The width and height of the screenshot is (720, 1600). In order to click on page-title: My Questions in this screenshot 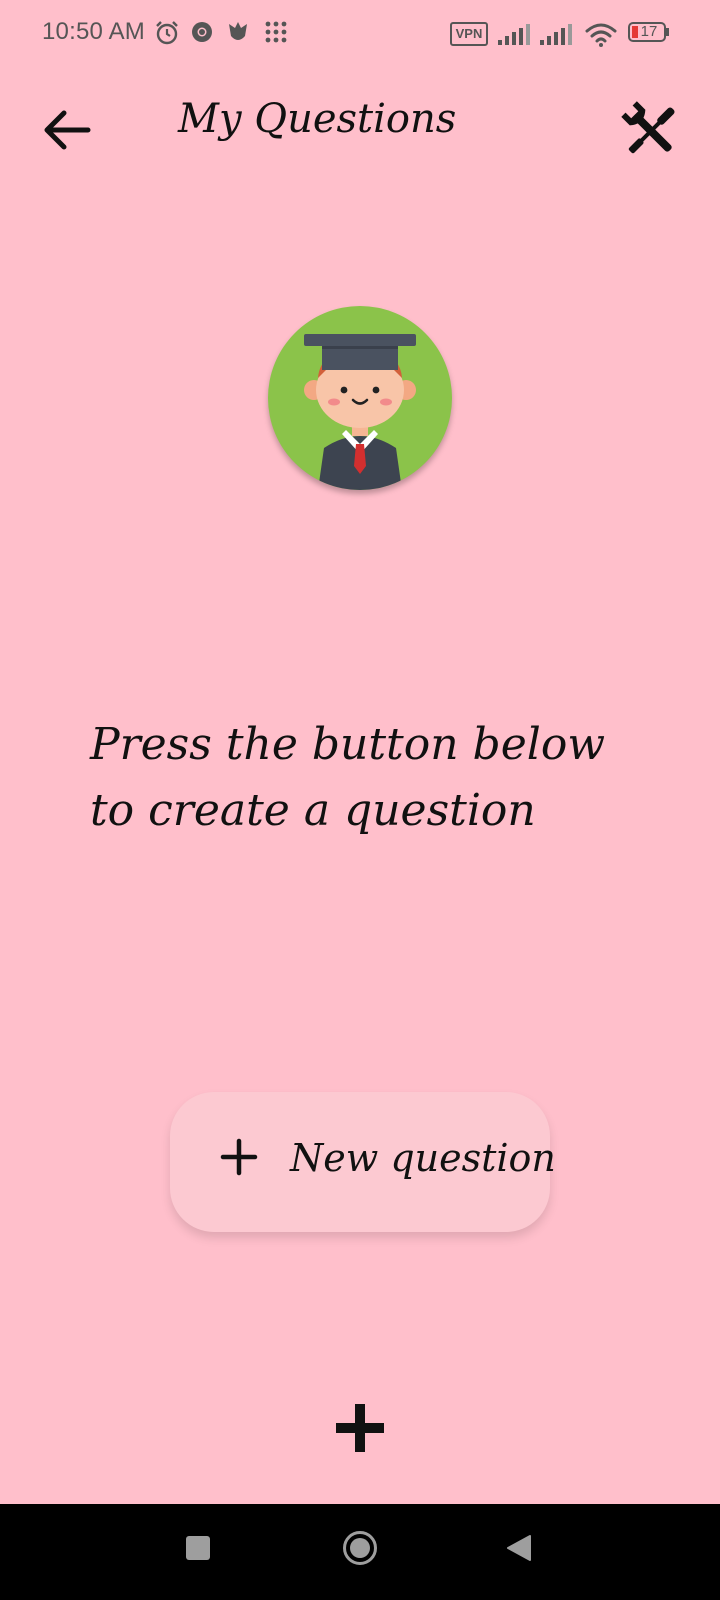, I will do `click(317, 119)`.